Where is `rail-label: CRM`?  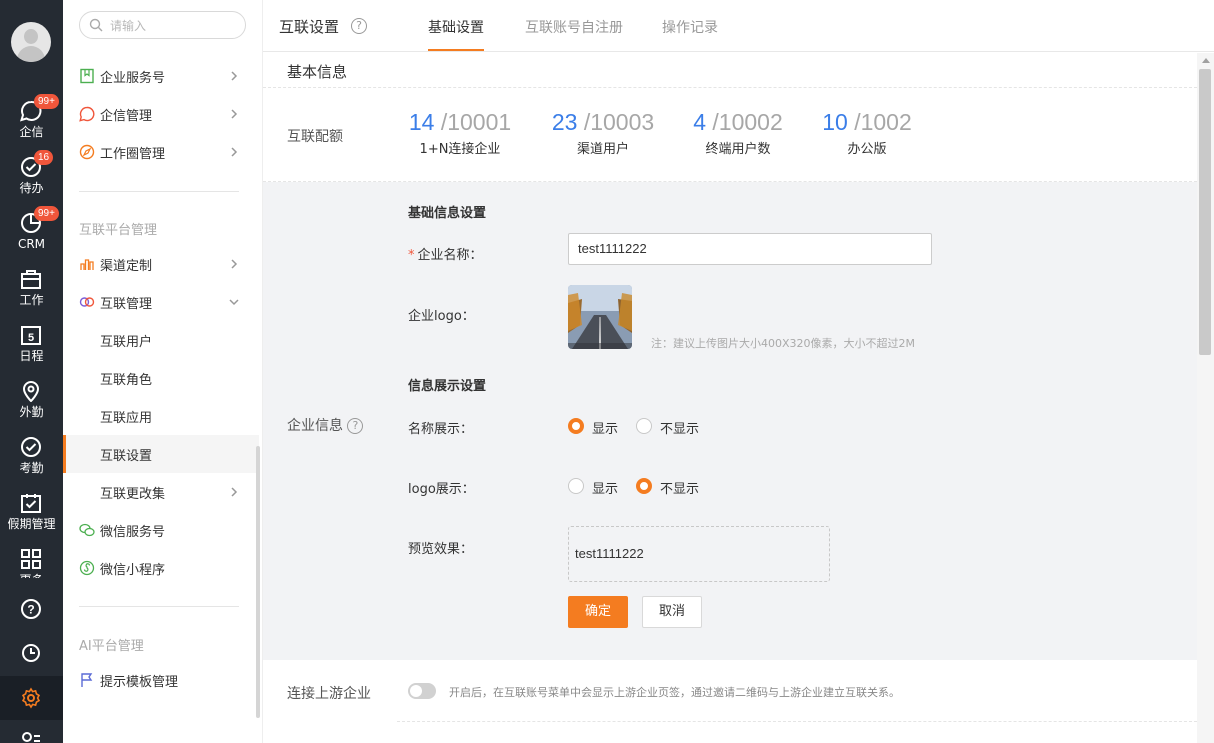 rail-label: CRM is located at coordinates (31, 244).